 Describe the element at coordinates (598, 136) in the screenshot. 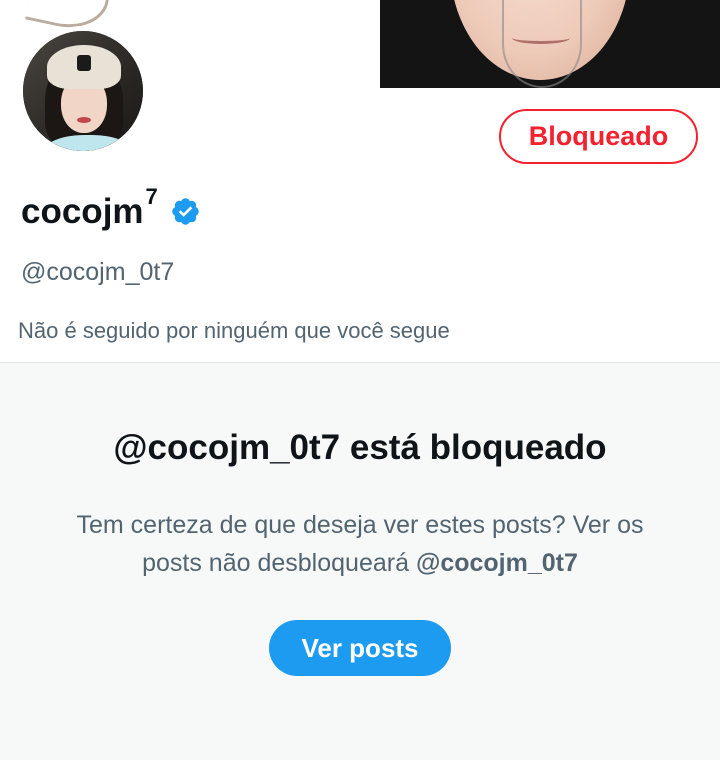

I see `blocked-button: Bloqueado` at that location.